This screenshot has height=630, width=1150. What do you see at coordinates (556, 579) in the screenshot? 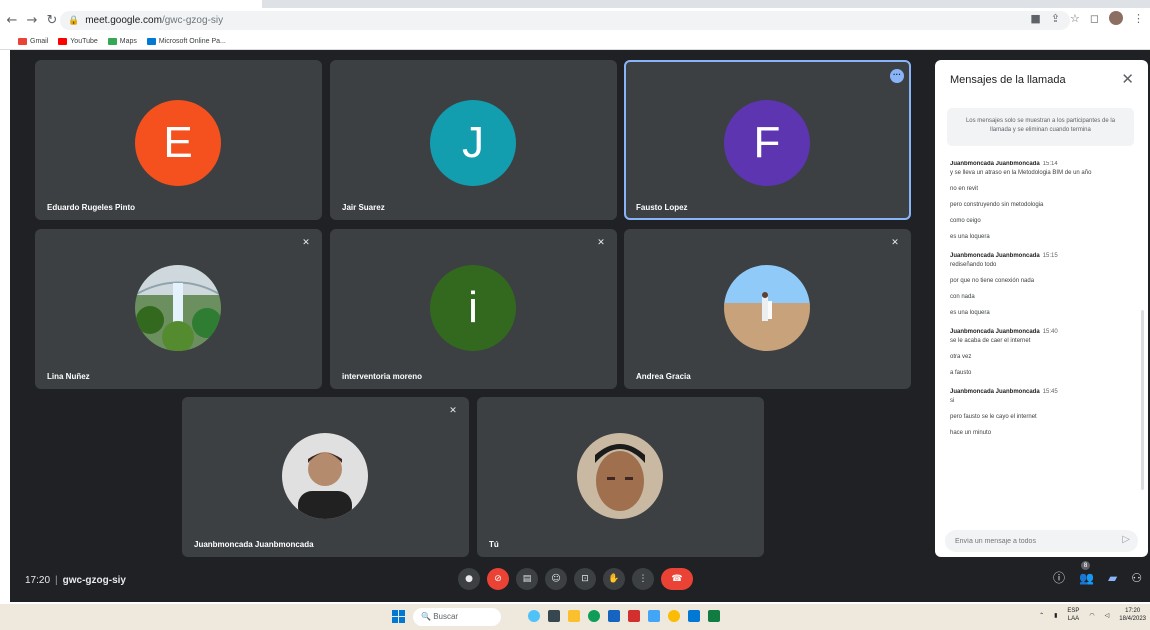
I see `emoji-icon: ☺` at bounding box center [556, 579].